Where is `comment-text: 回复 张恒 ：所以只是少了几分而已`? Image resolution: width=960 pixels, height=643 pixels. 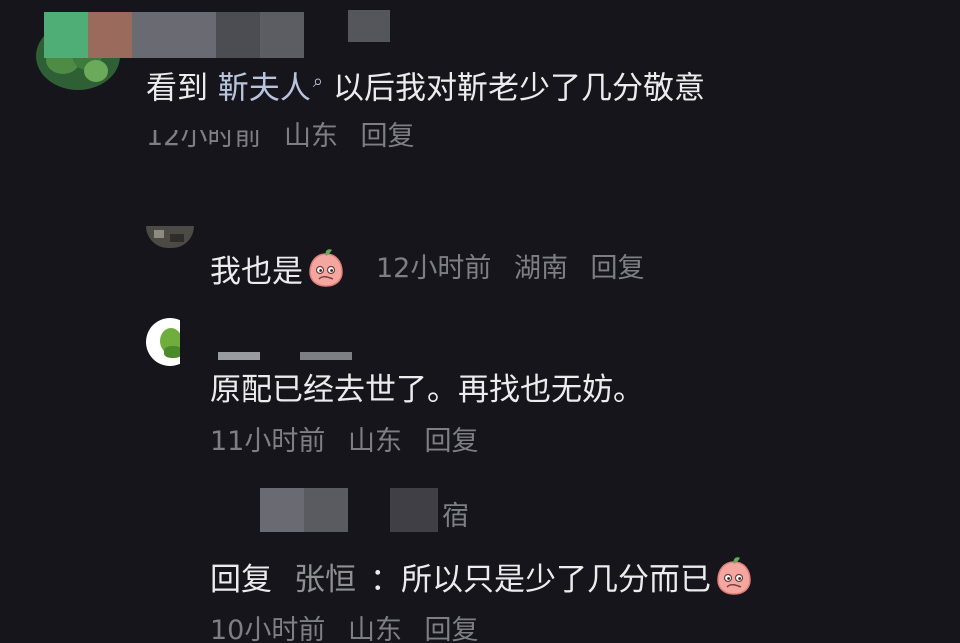 comment-text: 回复 张恒 ：所以只是少了几分而已 is located at coordinates (481, 578).